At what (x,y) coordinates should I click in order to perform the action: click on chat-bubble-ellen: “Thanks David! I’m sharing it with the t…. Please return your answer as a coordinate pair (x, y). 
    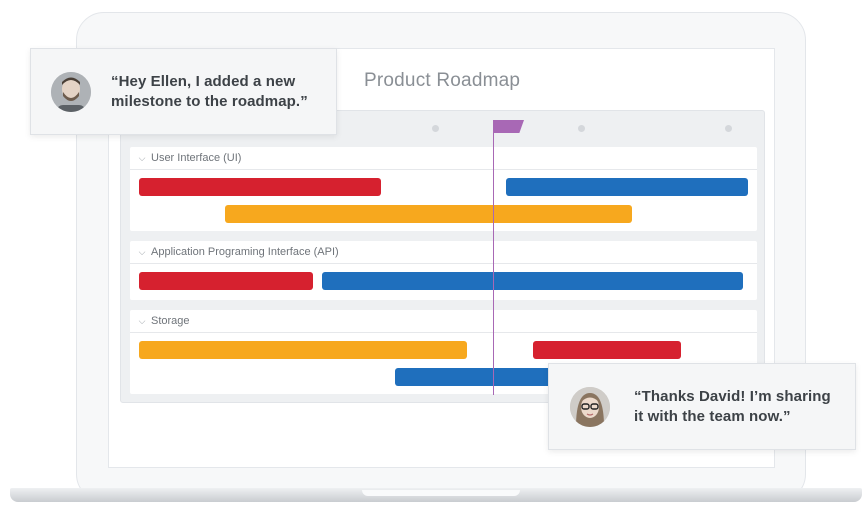
    Looking at the image, I should click on (702, 406).